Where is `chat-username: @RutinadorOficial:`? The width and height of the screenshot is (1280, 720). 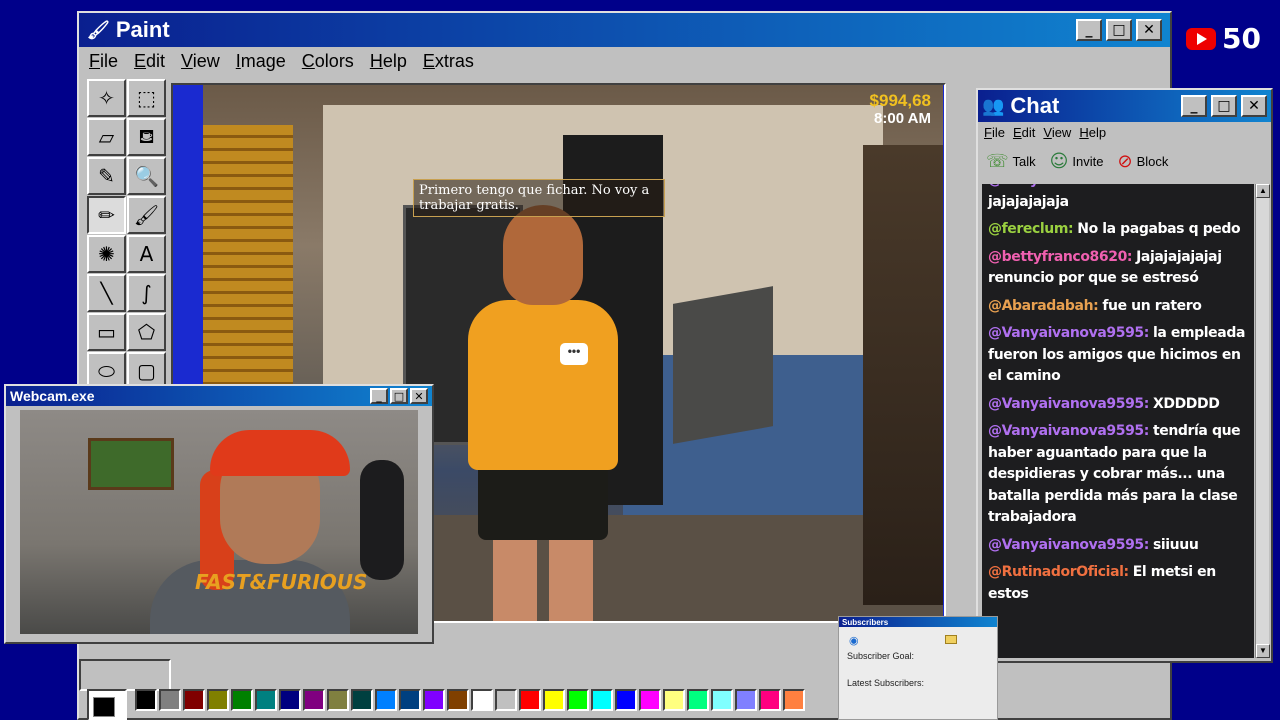 chat-username: @RutinadorOficial: is located at coordinates (1058, 572).